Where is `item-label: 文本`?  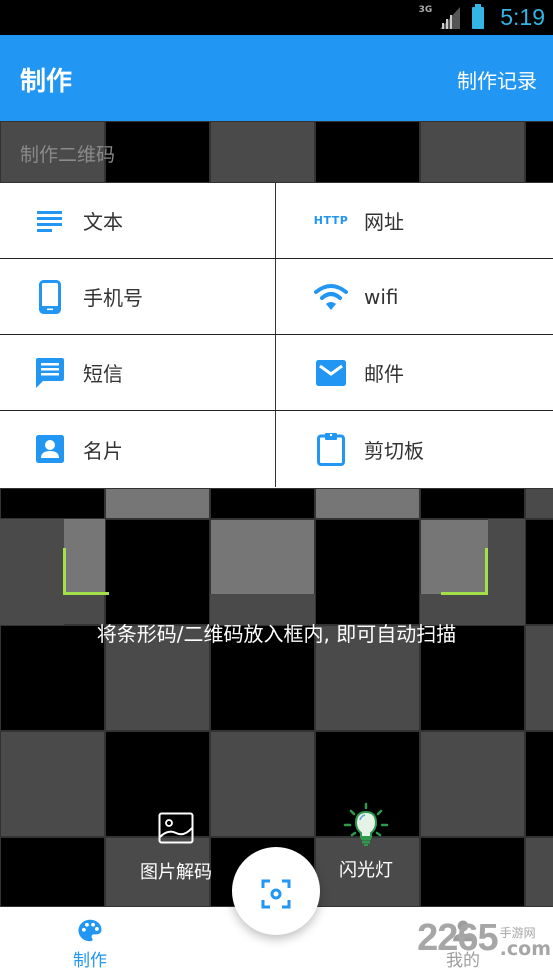 item-label: 文本 is located at coordinates (103, 222).